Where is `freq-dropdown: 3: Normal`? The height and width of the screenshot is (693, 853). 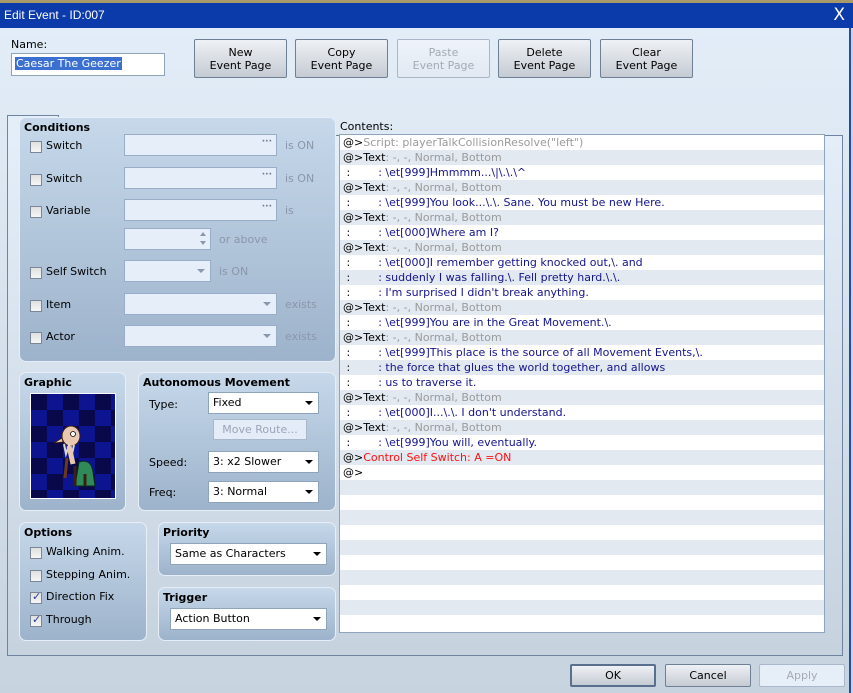 freq-dropdown: 3: Normal is located at coordinates (263, 492).